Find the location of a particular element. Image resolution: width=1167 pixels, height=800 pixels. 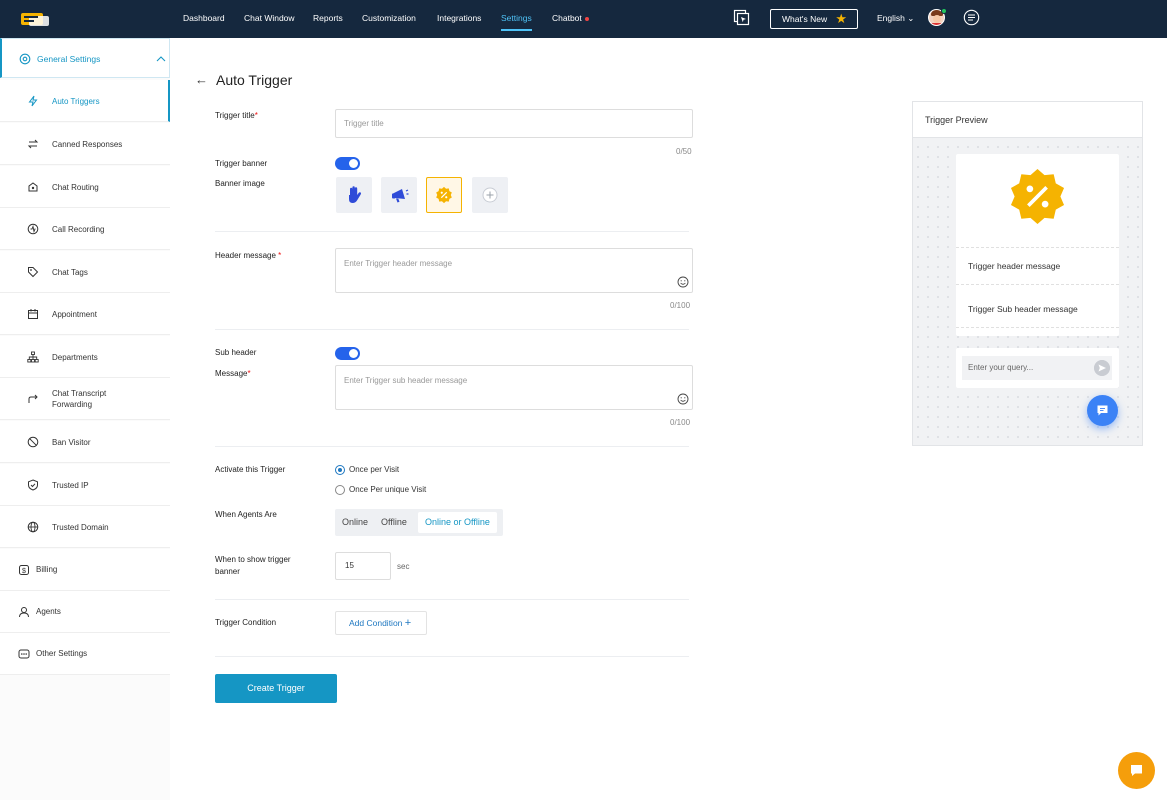

routing-icon is located at coordinates (33, 187).